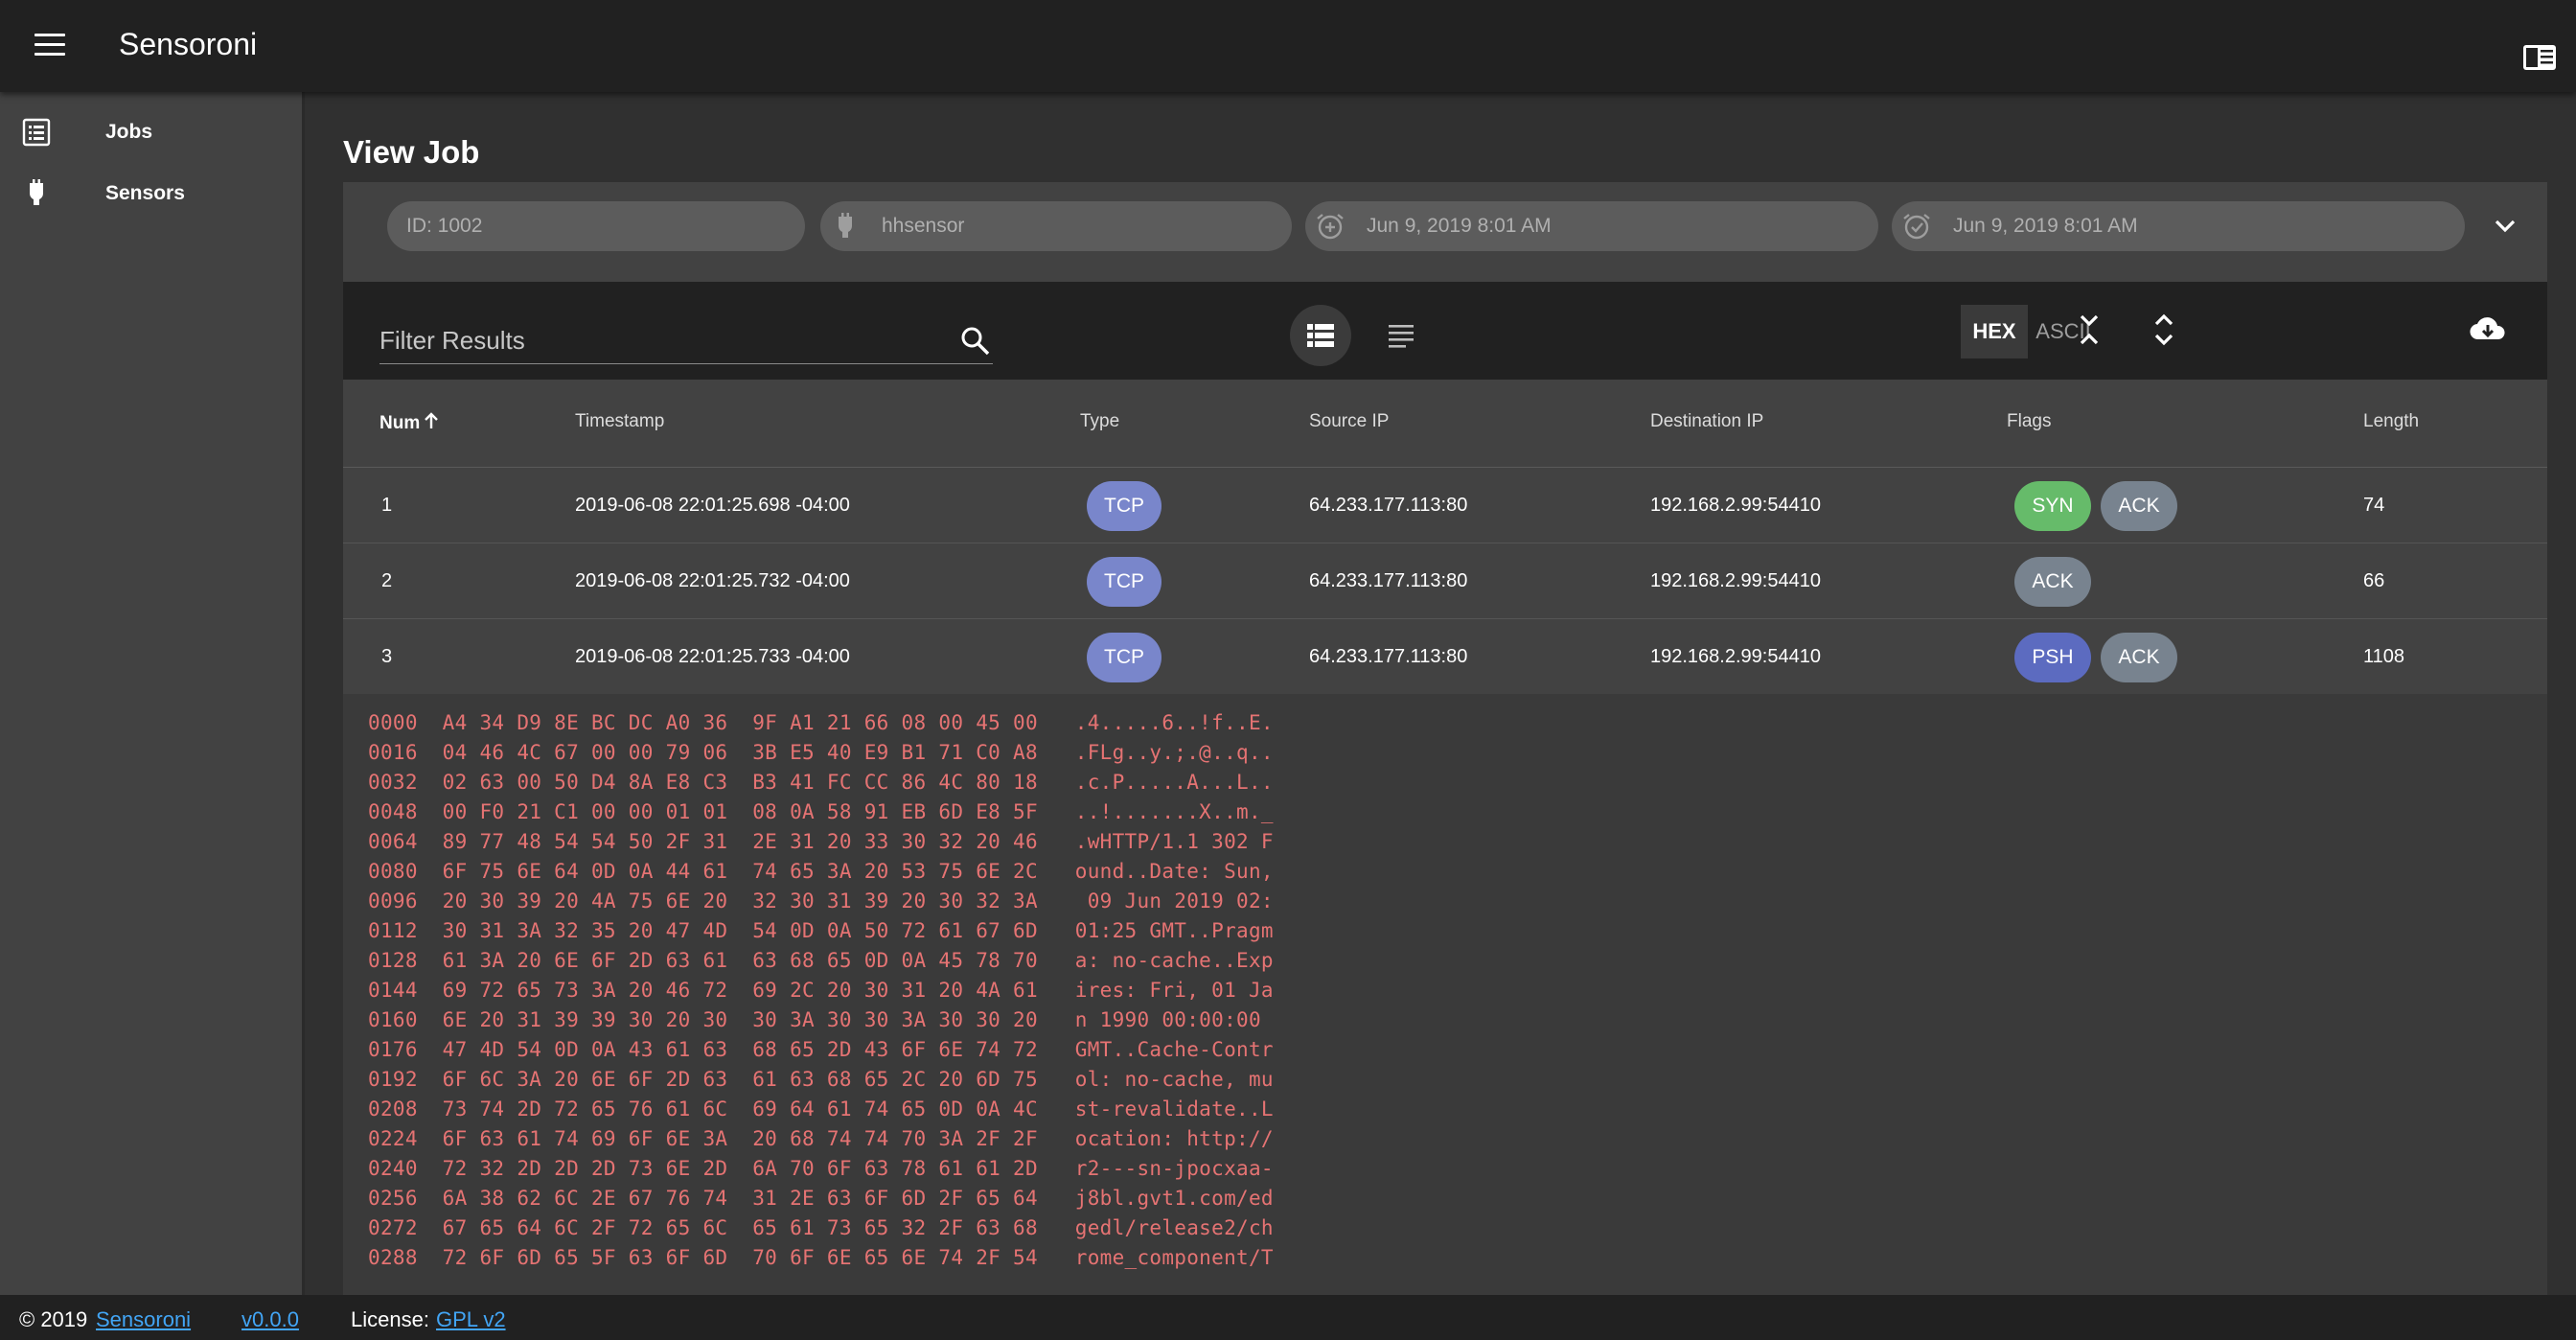  Describe the element at coordinates (270, 1319) in the screenshot. I see `version-link: v0.0.0` at that location.